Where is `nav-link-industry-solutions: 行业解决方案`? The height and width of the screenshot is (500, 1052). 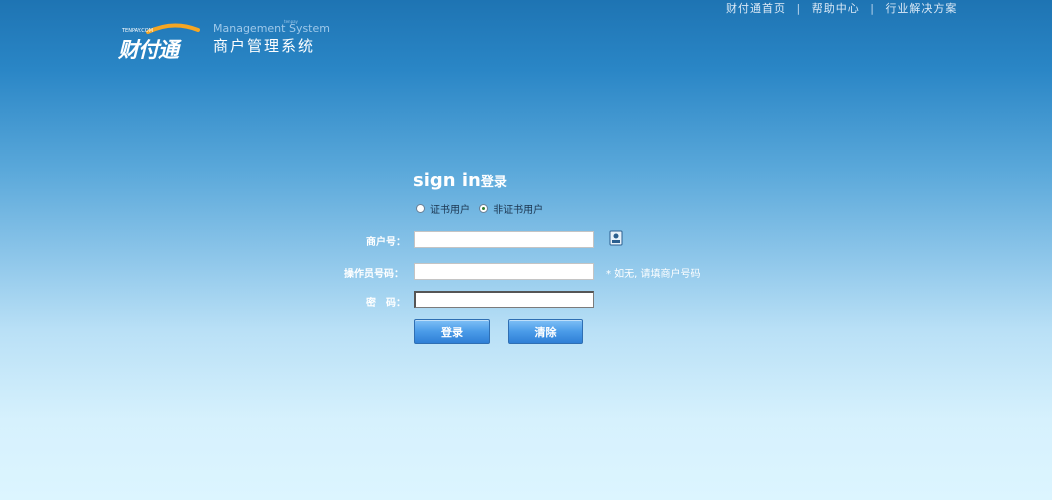
nav-link-industry-solutions: 行业解决方案 is located at coordinates (921, 8).